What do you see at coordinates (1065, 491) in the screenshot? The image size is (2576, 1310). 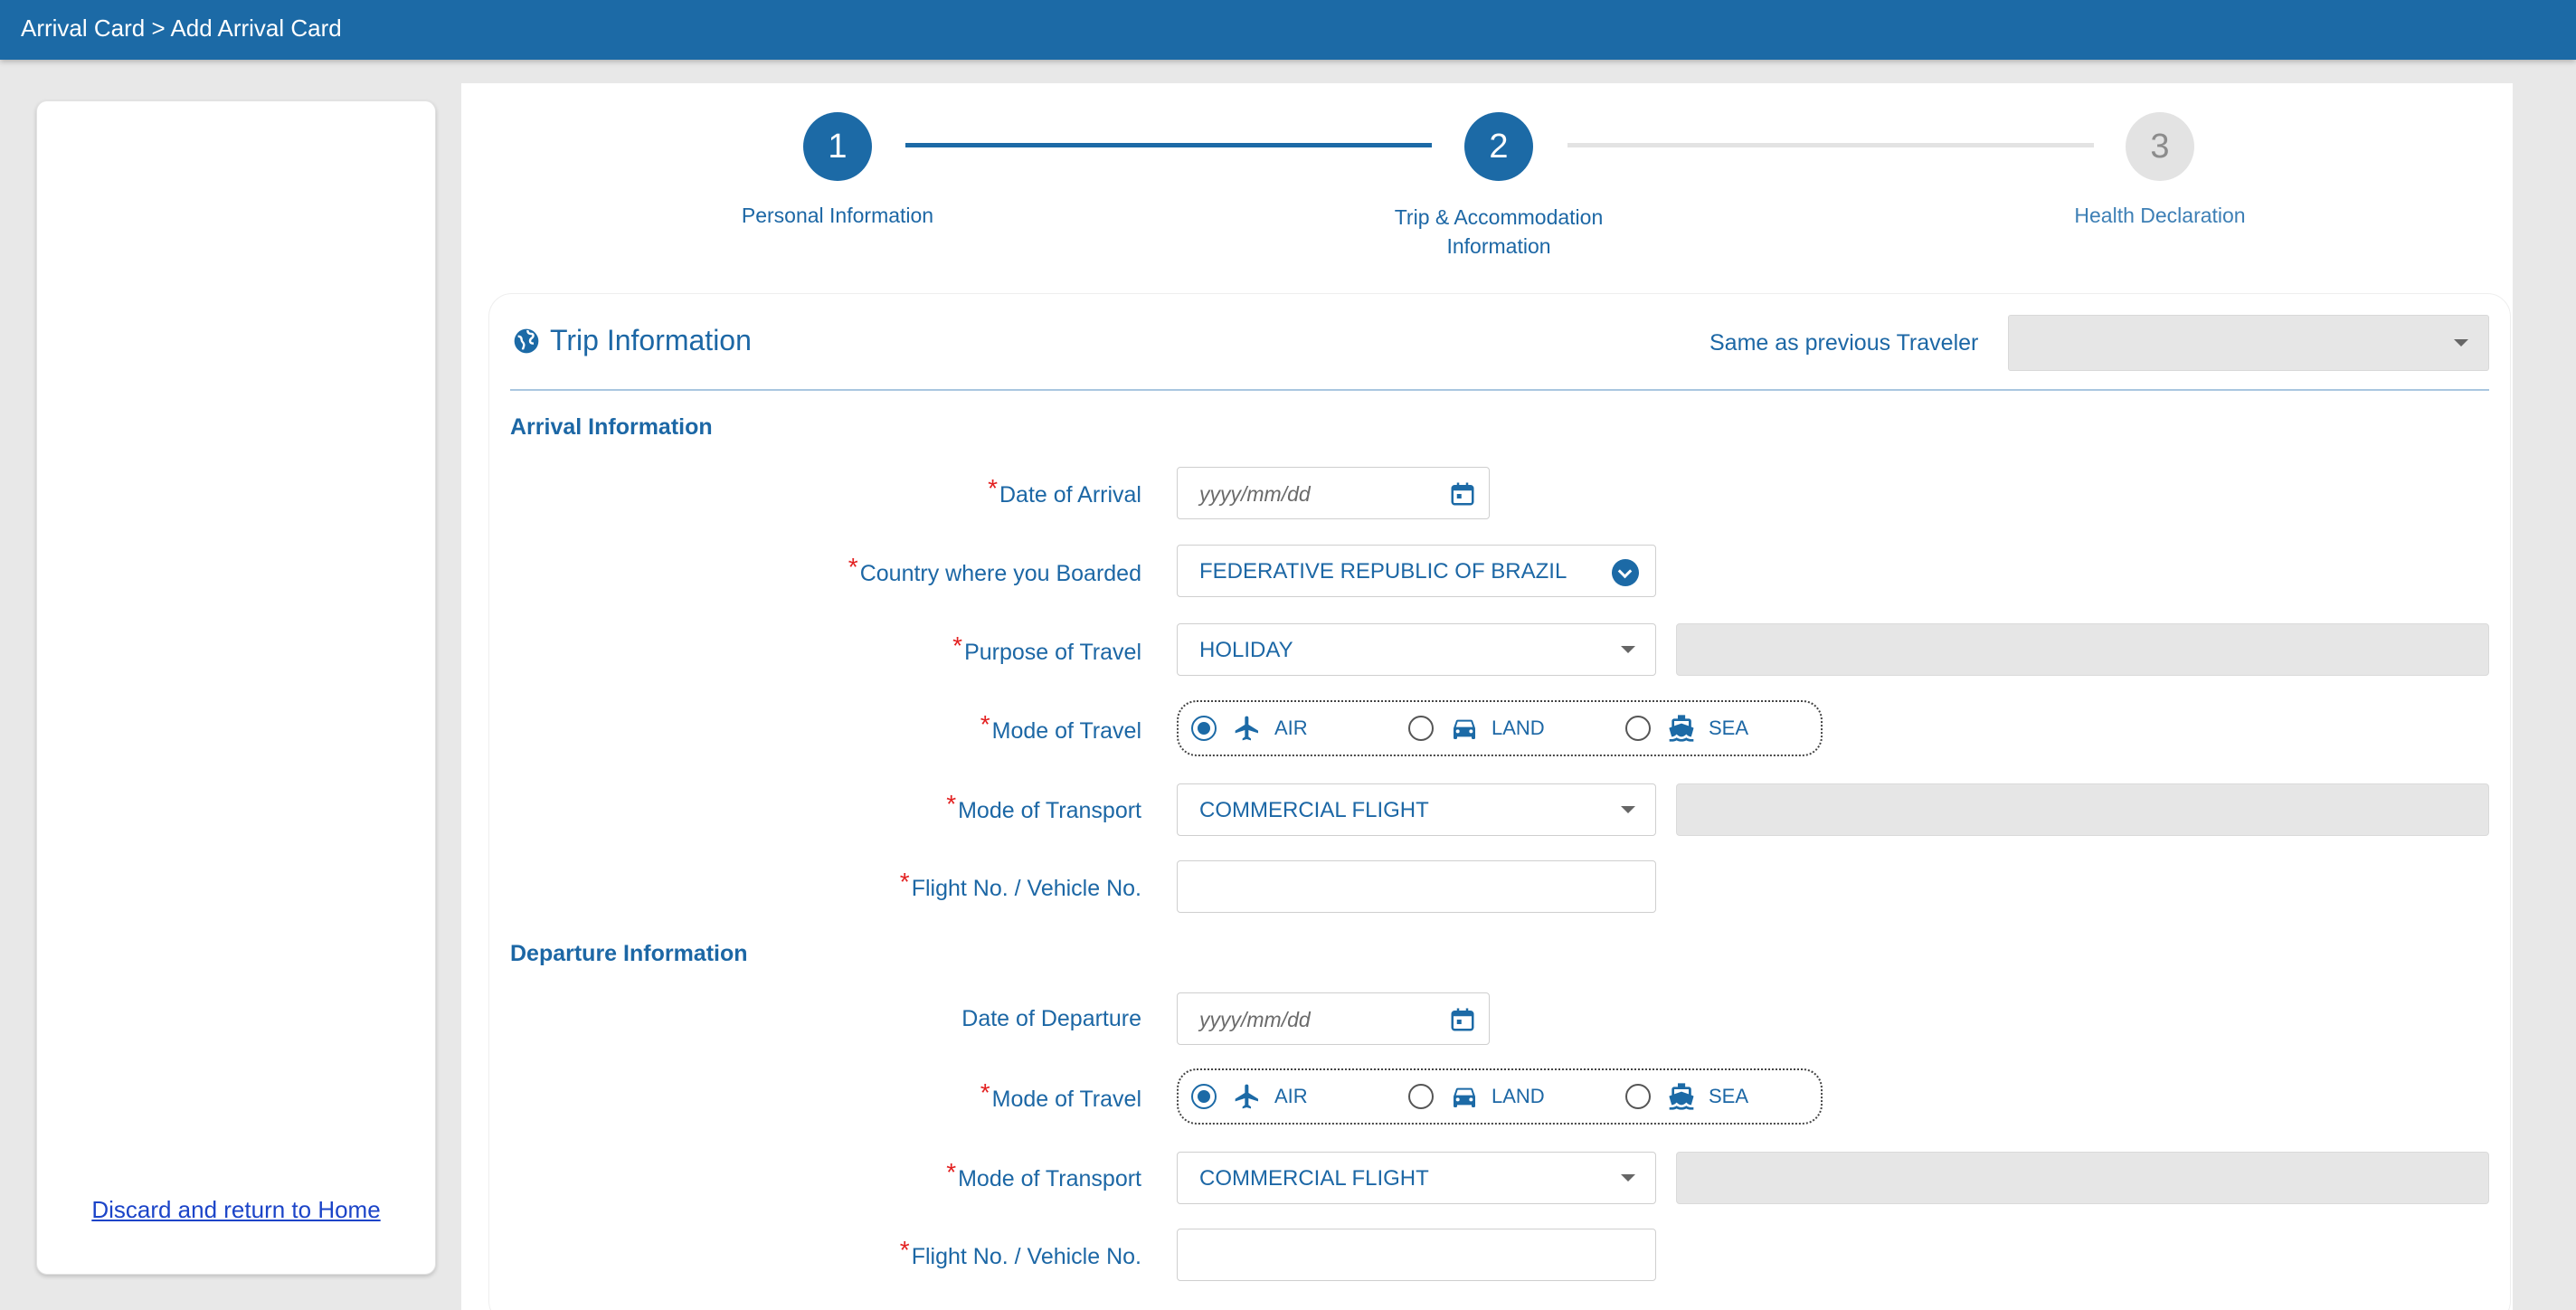 I see `date-of-arrival-label: *Date of Arrival` at bounding box center [1065, 491].